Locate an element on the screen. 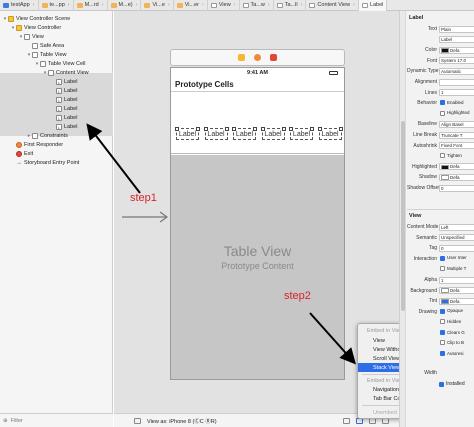  inspector-scroll-thumb is located at coordinates (403, 216).